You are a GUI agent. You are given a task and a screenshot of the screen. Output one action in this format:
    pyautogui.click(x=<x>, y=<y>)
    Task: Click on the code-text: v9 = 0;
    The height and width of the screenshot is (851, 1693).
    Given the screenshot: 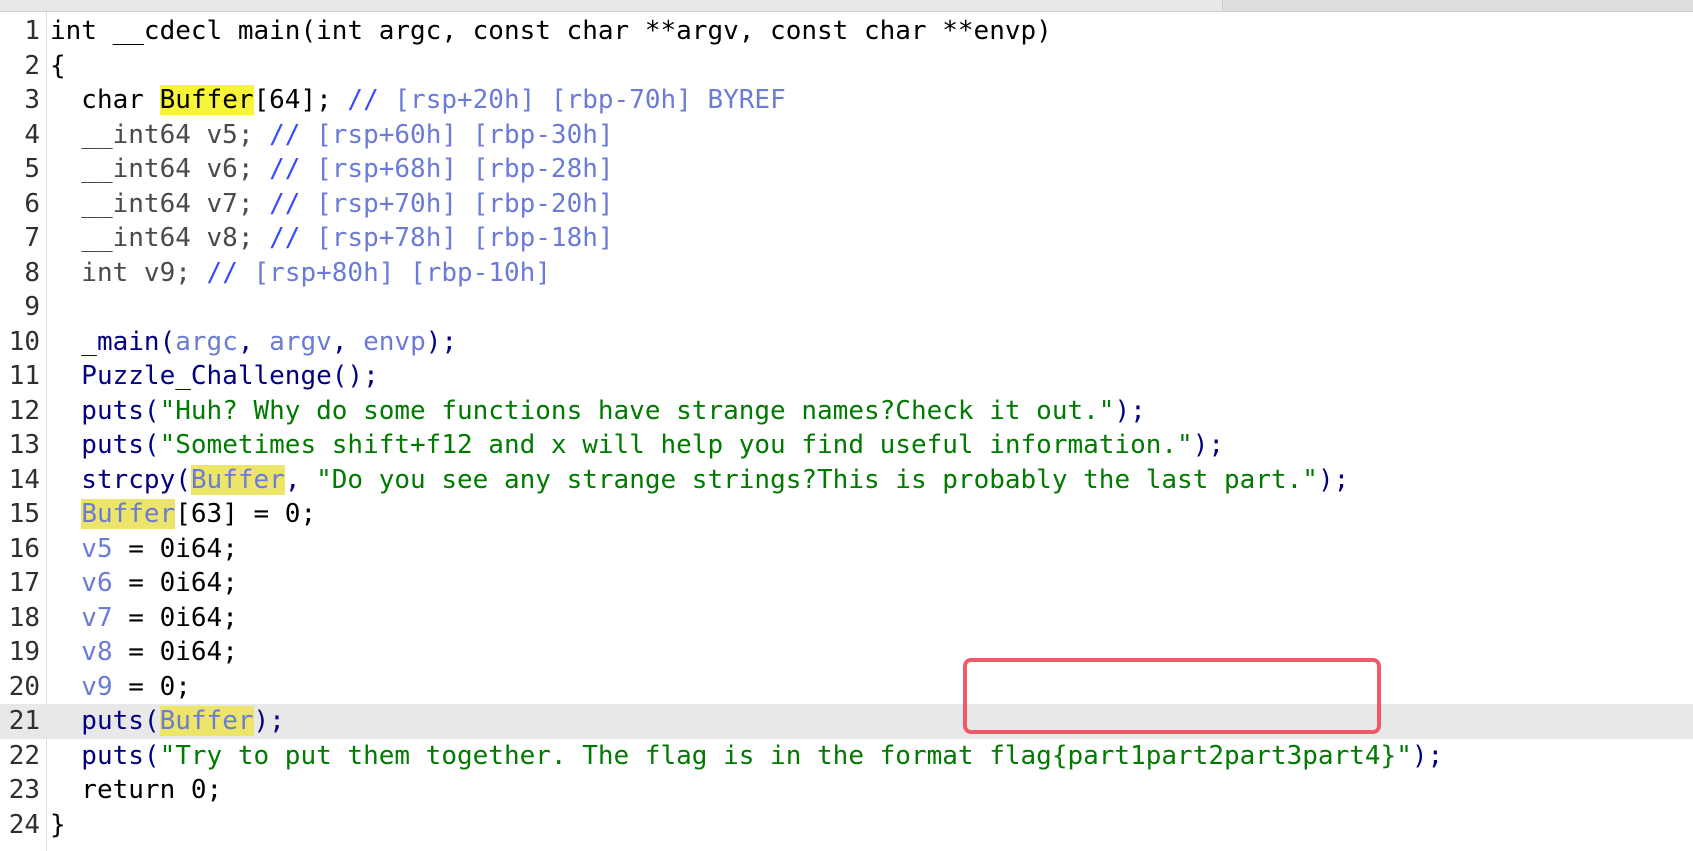 What is the action you would take?
    pyautogui.click(x=120, y=687)
    